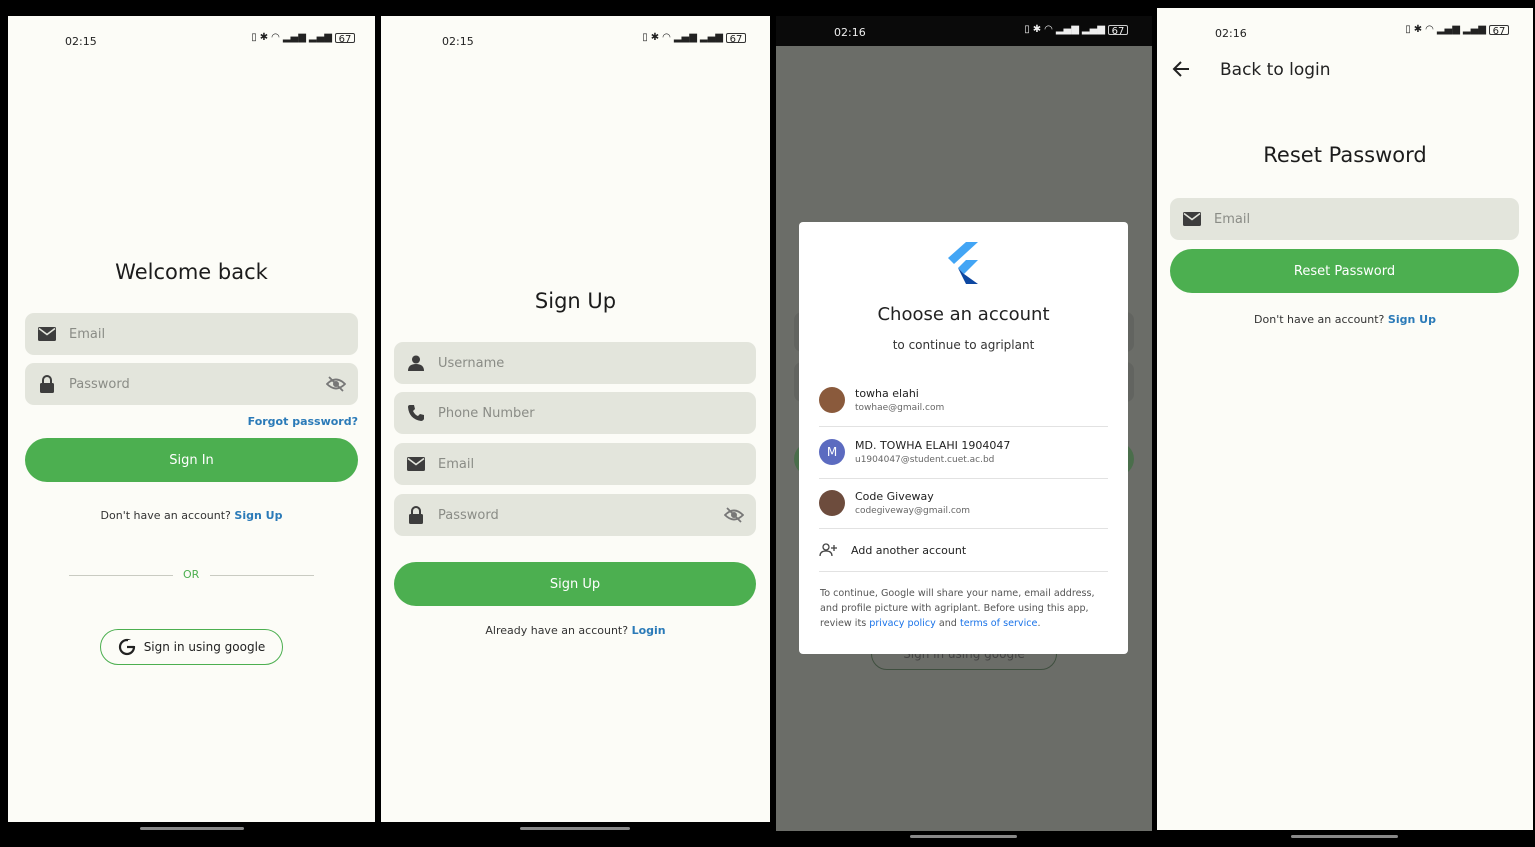 The width and height of the screenshot is (1535, 847). Describe the element at coordinates (575, 363) in the screenshot. I see `username-field: Username` at that location.